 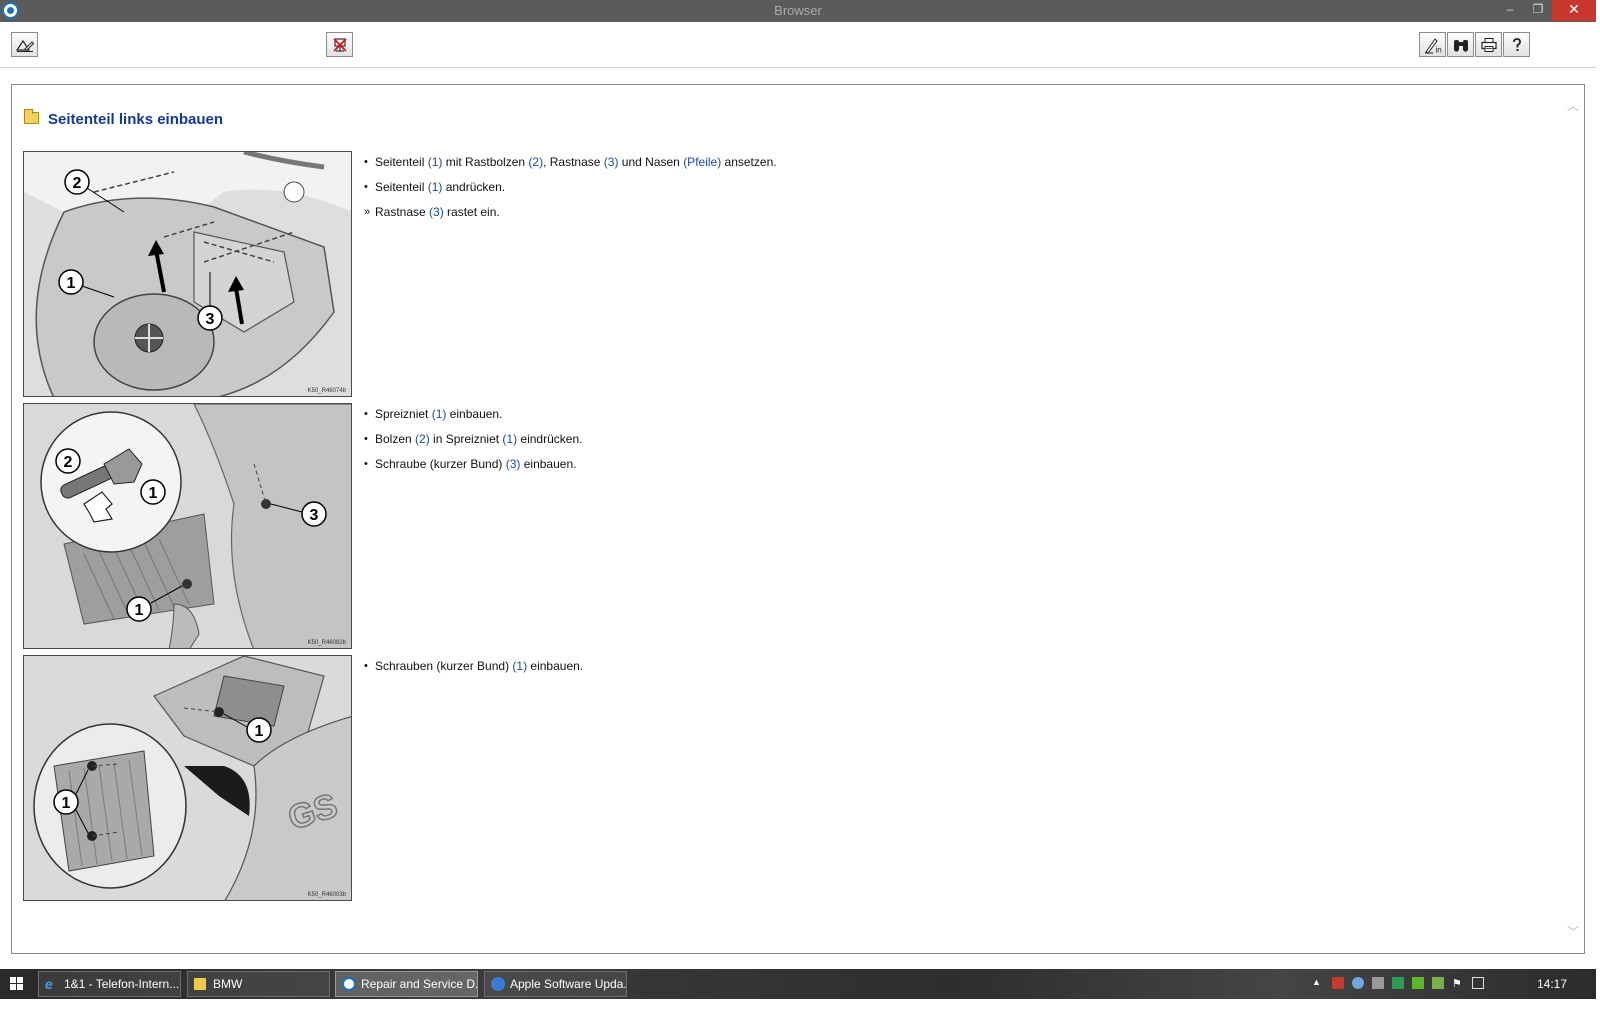 I want to click on window-title: Browser, so click(x=798, y=10).